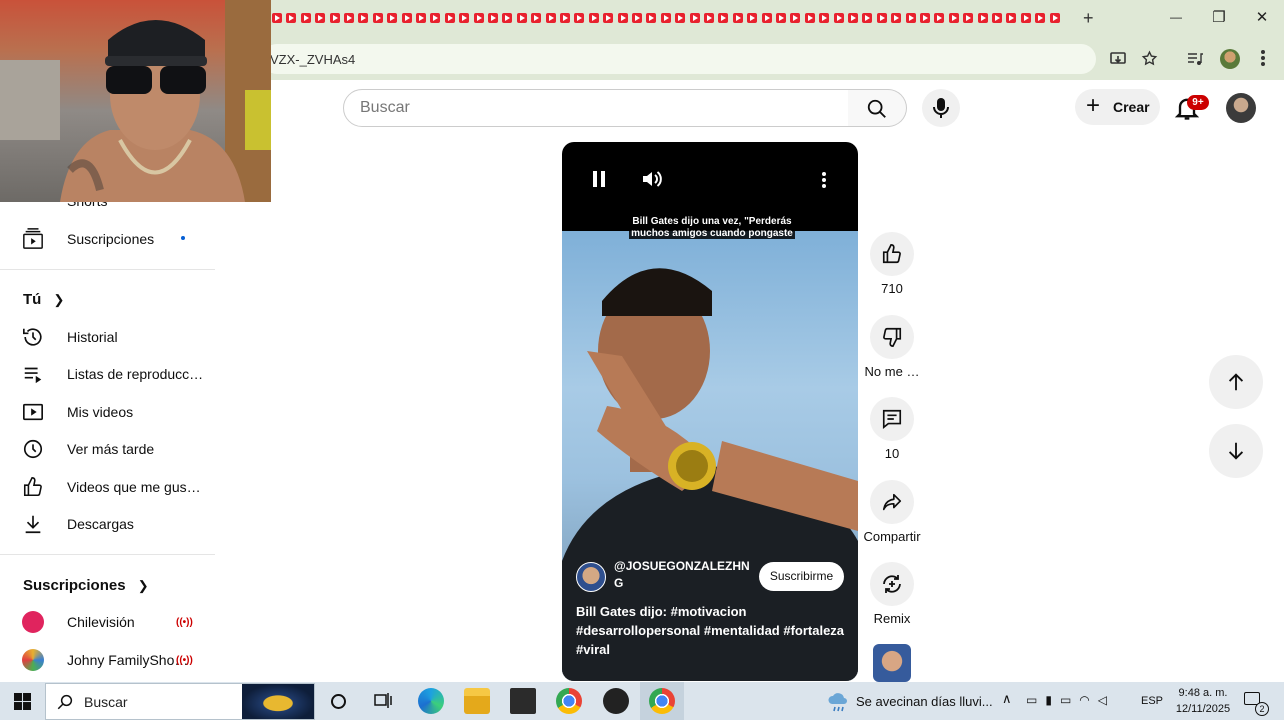 This screenshot has width=1284, height=720. Describe the element at coordinates (941, 108) in the screenshot. I see `voice-search-button` at that location.